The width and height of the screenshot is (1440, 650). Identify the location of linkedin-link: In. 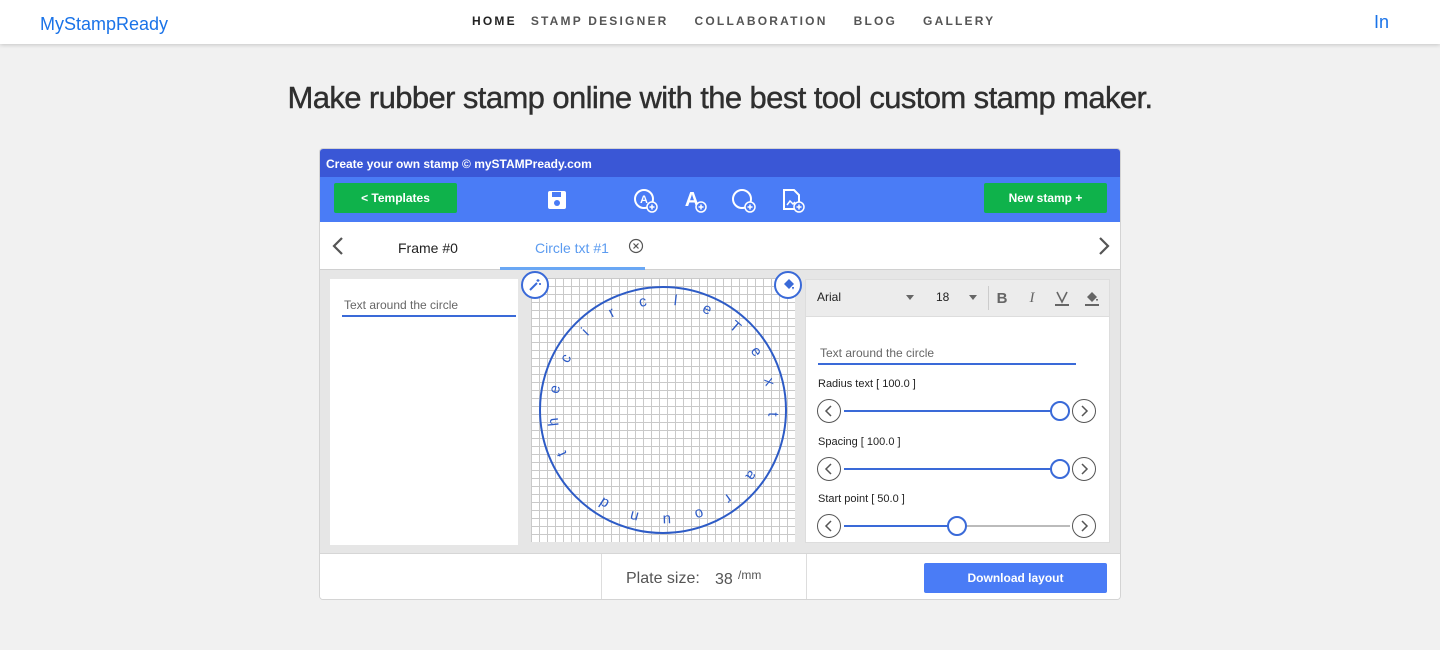
(1381, 22).